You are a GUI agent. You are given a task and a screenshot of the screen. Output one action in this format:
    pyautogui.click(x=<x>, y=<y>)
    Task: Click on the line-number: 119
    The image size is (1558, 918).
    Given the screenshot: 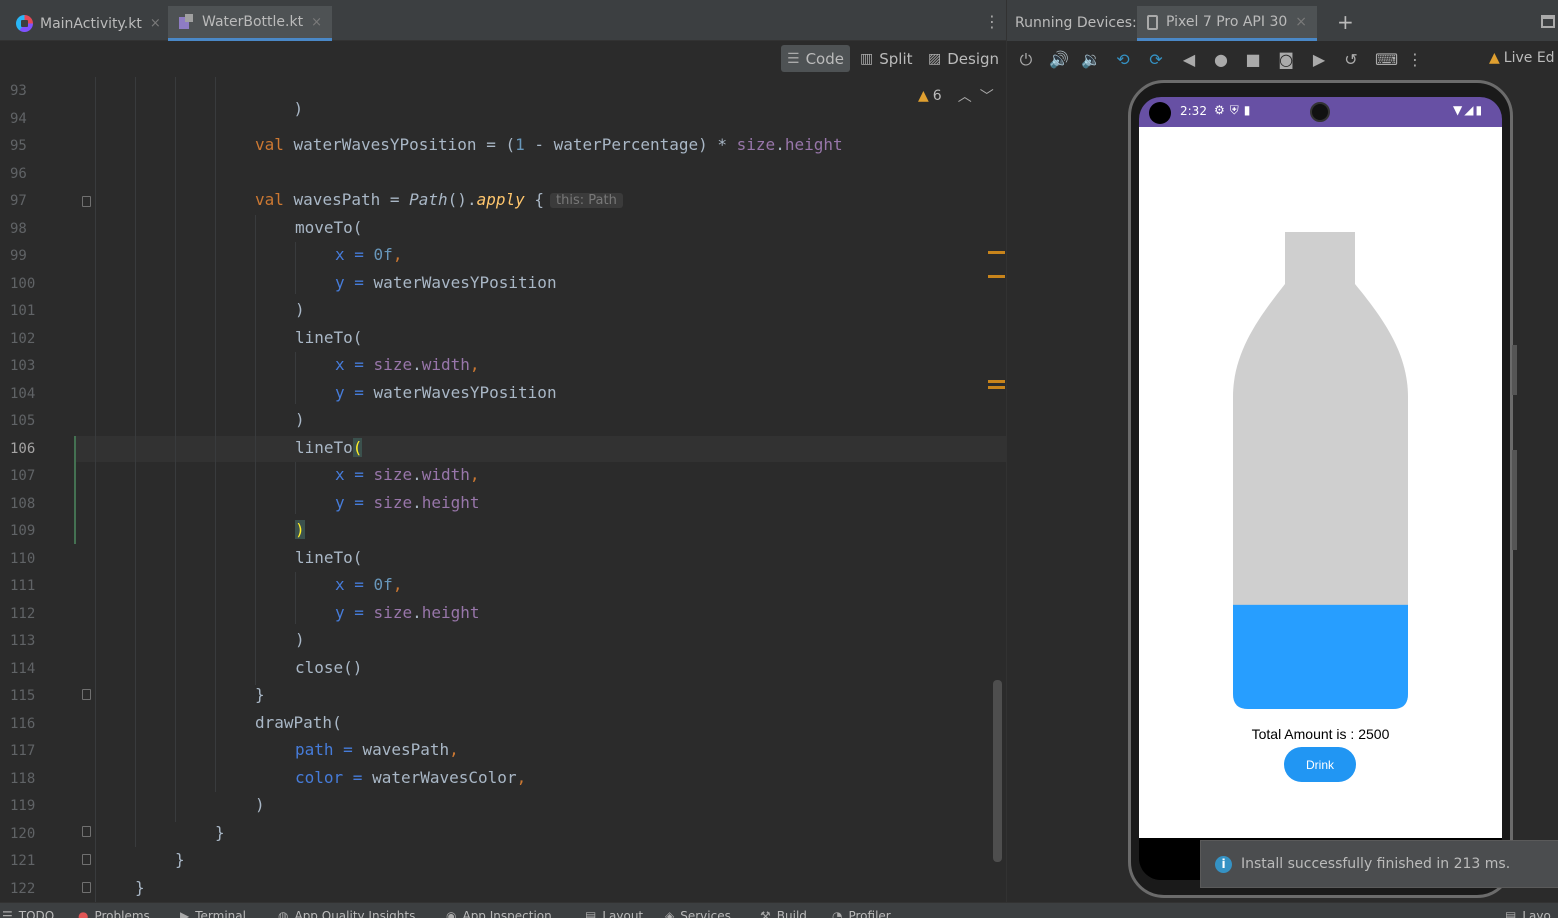 What is the action you would take?
    pyautogui.click(x=23, y=806)
    